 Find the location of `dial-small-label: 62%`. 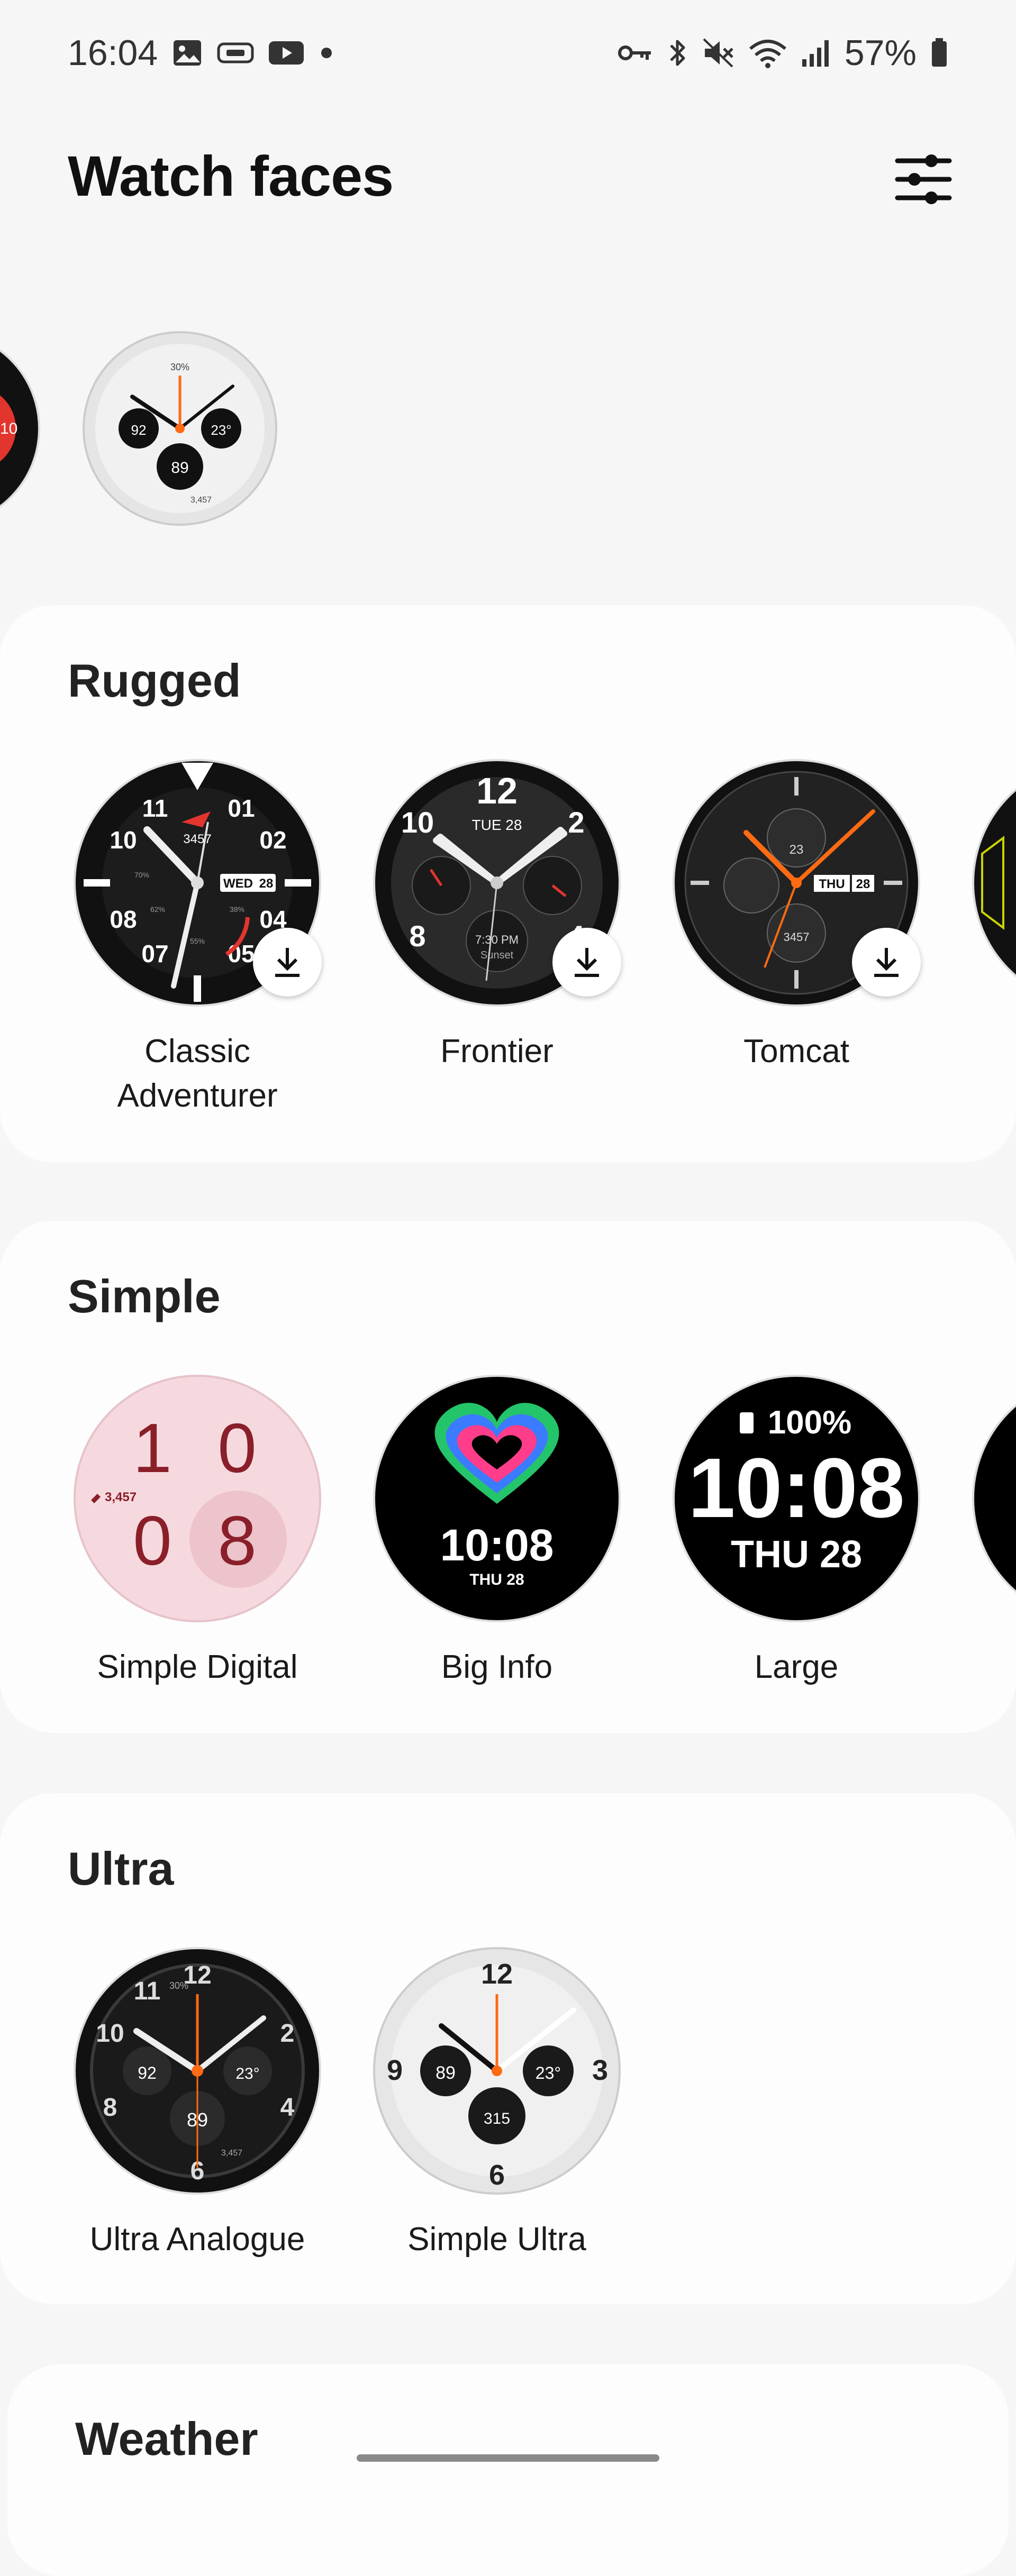

dial-small-label: 62% is located at coordinates (157, 910).